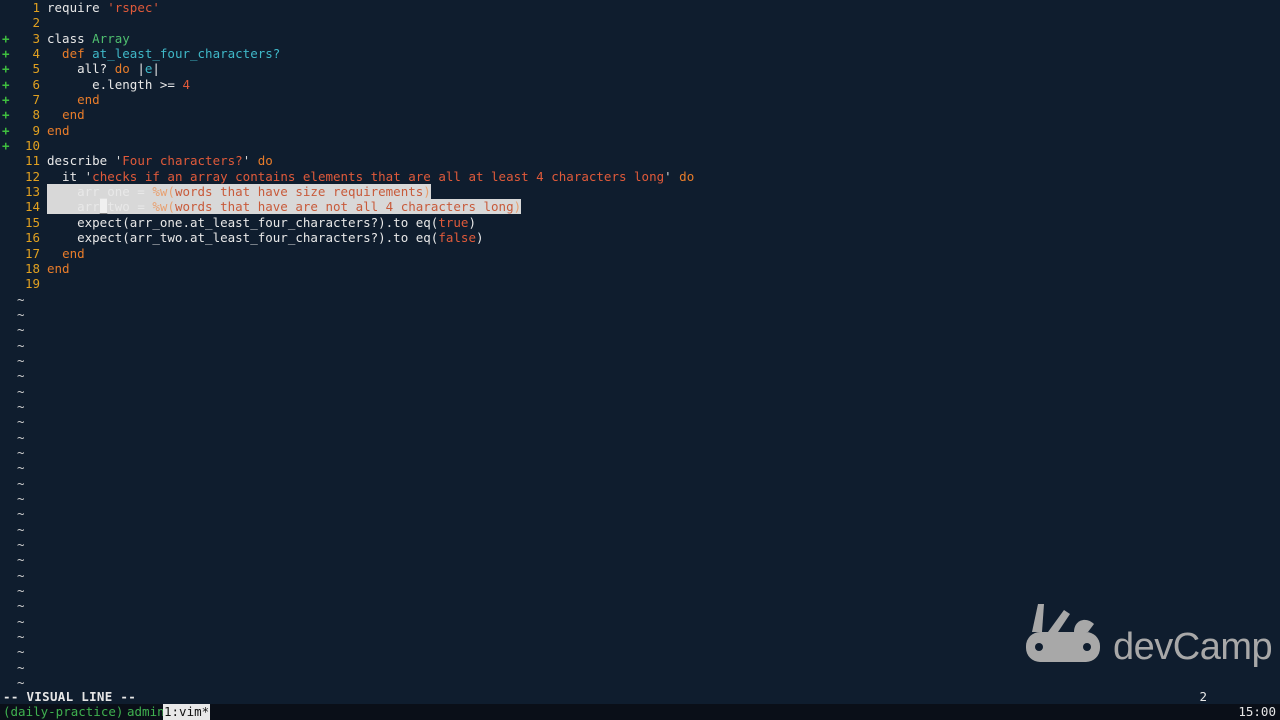 This screenshot has height=720, width=1280. I want to click on code-line: 11 describe 'Four characters?' do, so click(640, 160).